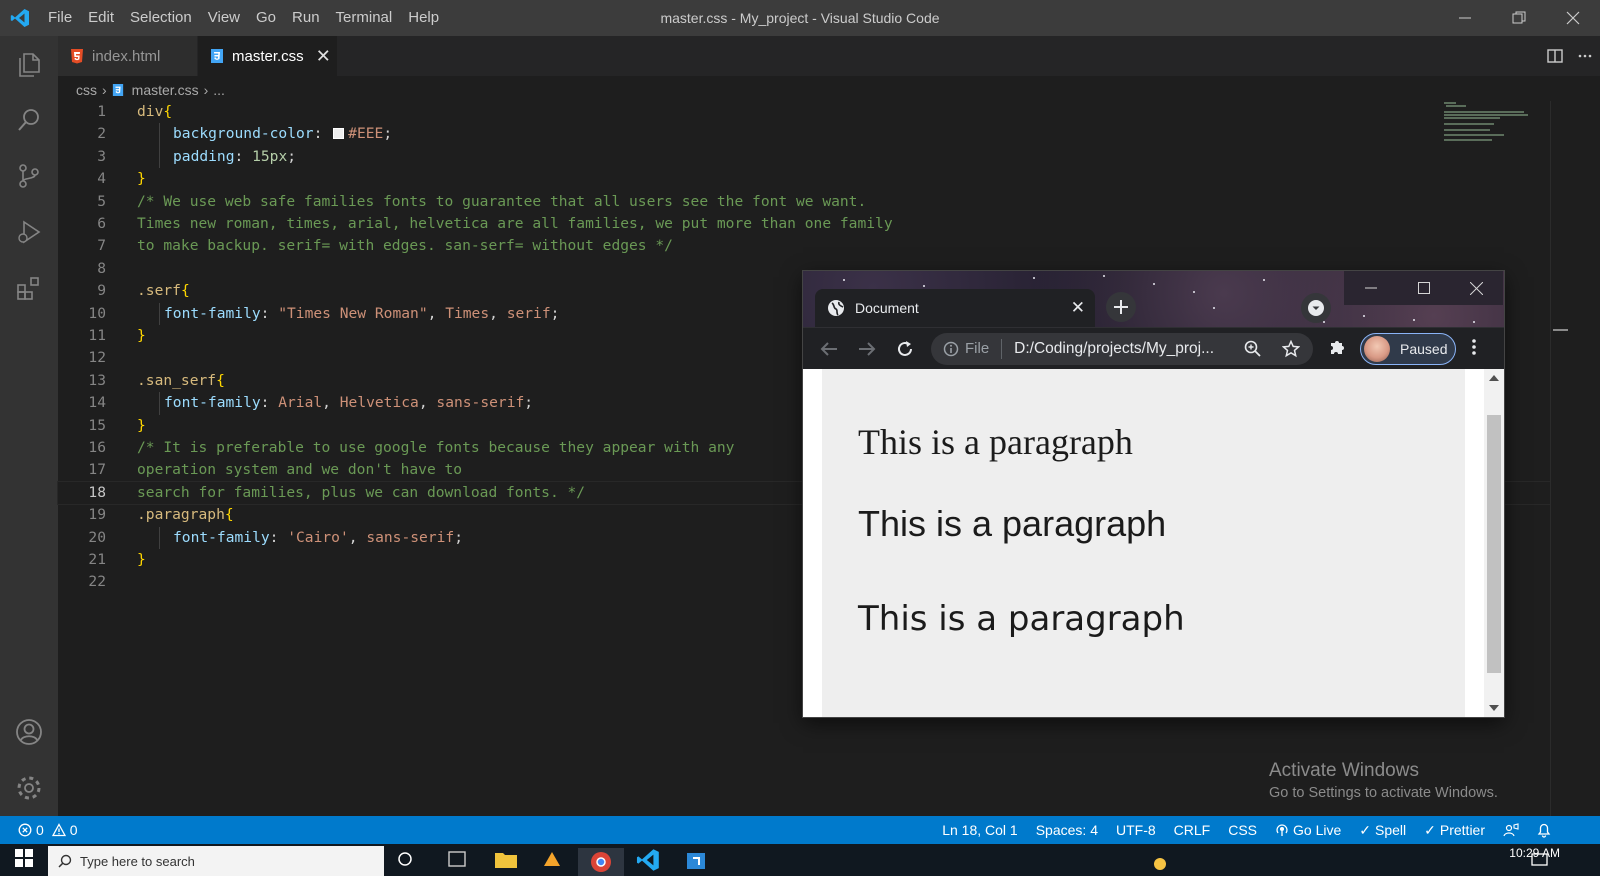  I want to click on breadcrumb-file: master.css, so click(165, 90).